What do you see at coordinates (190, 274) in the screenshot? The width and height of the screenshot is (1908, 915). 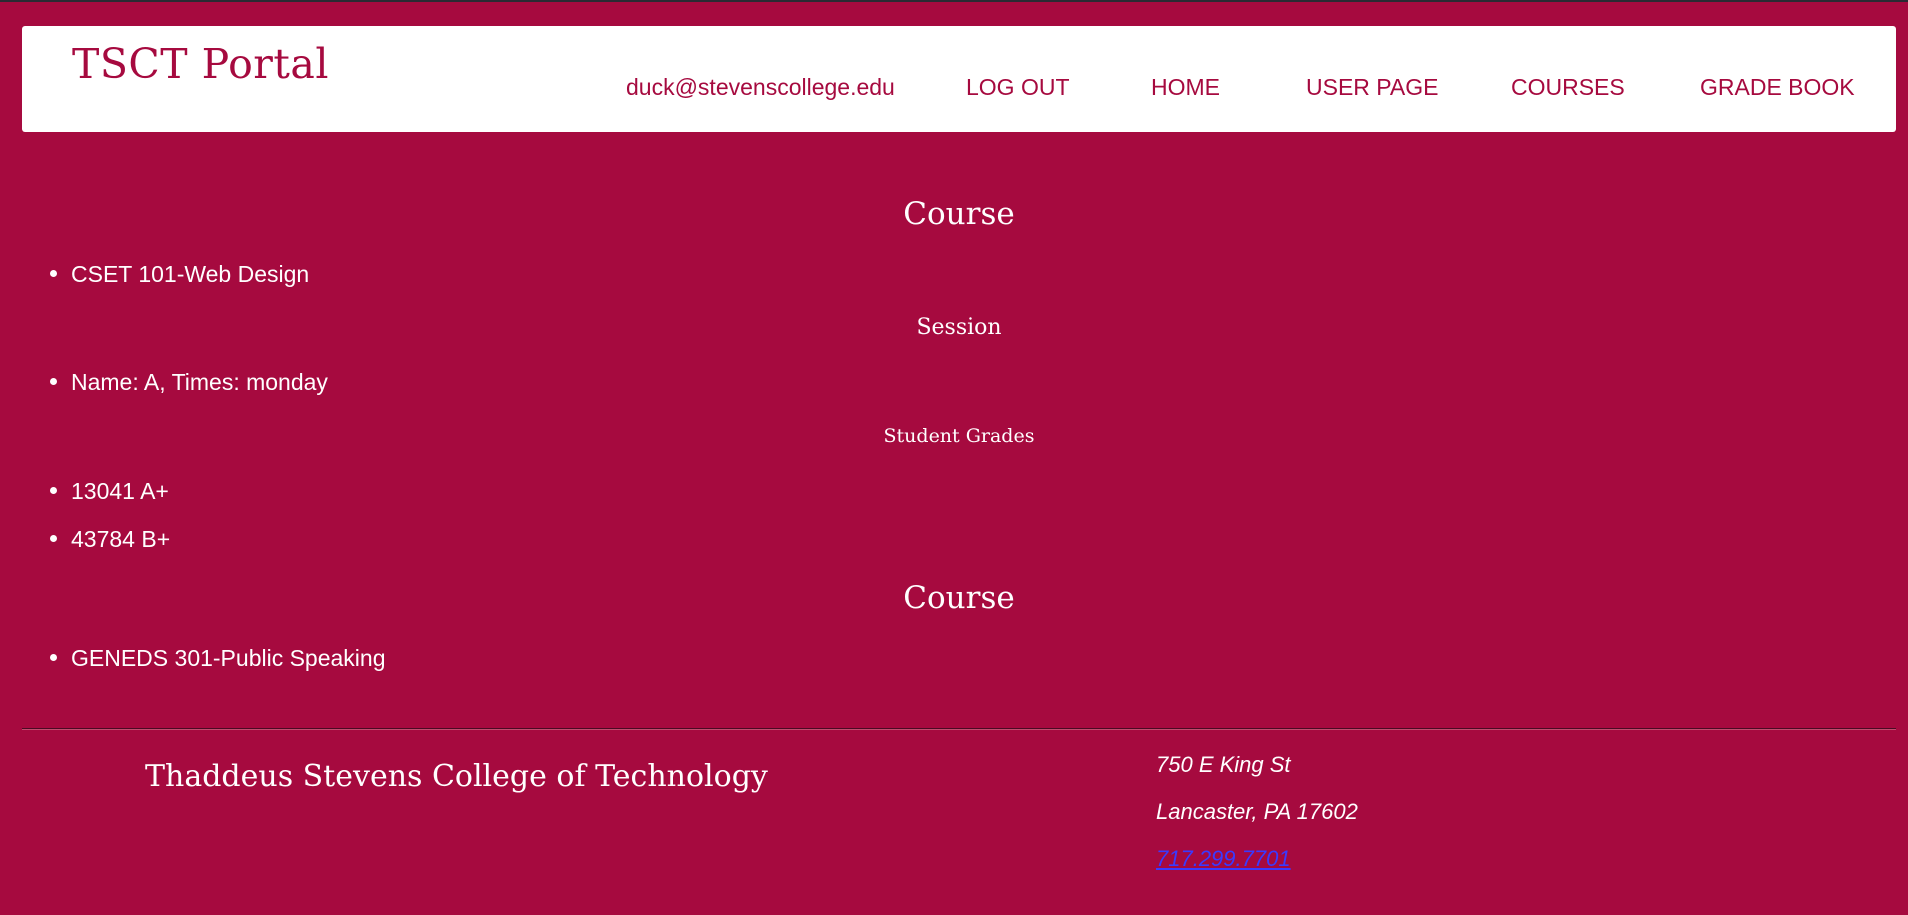 I see `course-name: CSET 101-Web Design` at bounding box center [190, 274].